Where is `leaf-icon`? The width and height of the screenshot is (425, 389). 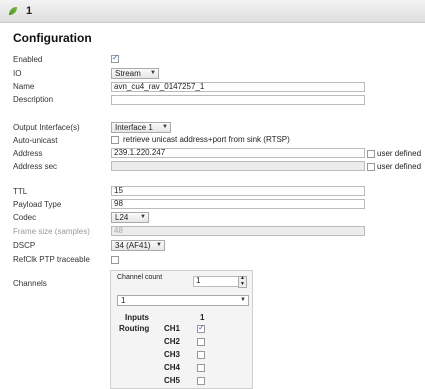 leaf-icon is located at coordinates (12, 11).